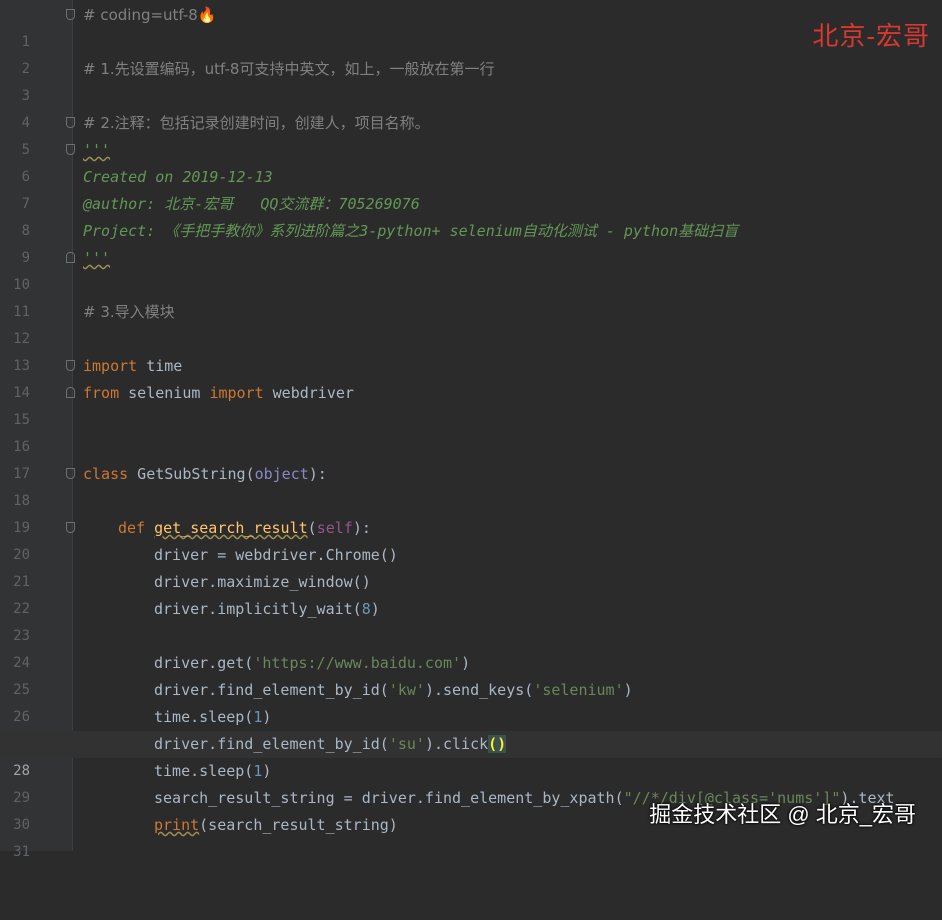 Image resolution: width=942 pixels, height=920 pixels. What do you see at coordinates (289, 69) in the screenshot?
I see `code-comment: # 1.先设置编码，utf-8可支持中英文，如上，一般放在第一行` at bounding box center [289, 69].